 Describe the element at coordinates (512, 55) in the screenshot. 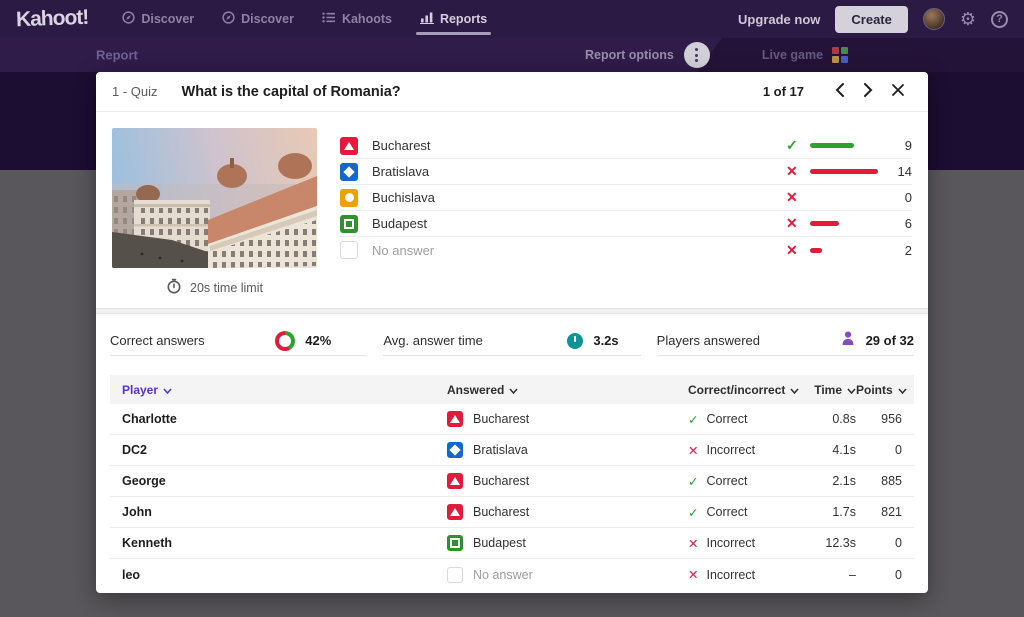

I see `report-subheader: Report Report options Live game` at that location.